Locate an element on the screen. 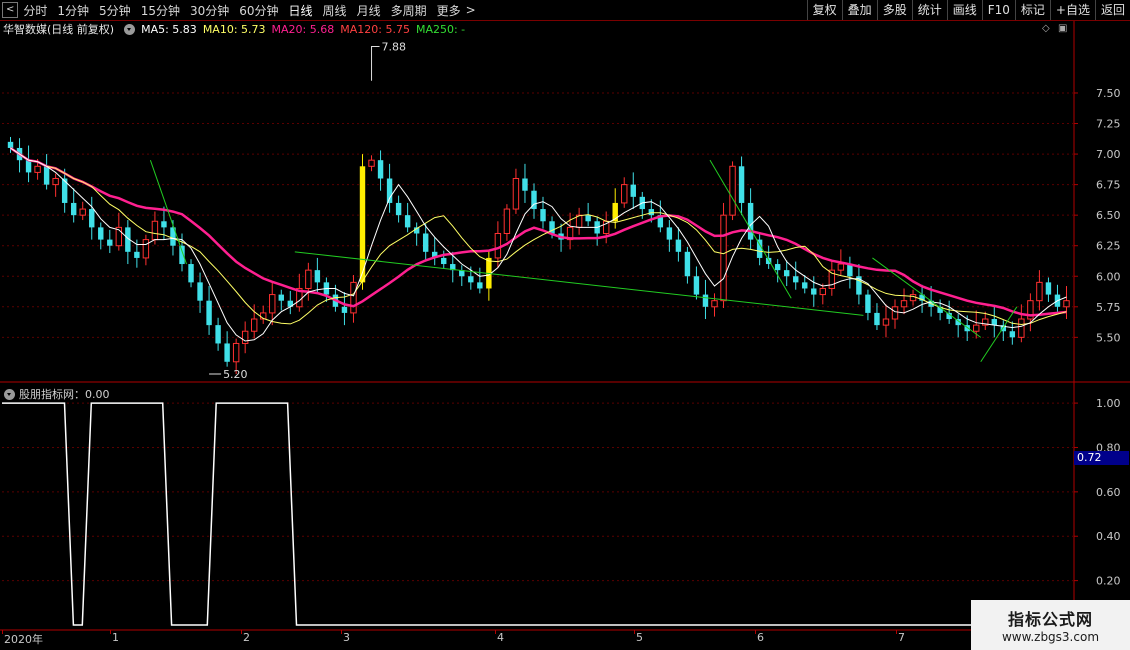 This screenshot has width=1130, height=650. date-label: 3 is located at coordinates (346, 637).